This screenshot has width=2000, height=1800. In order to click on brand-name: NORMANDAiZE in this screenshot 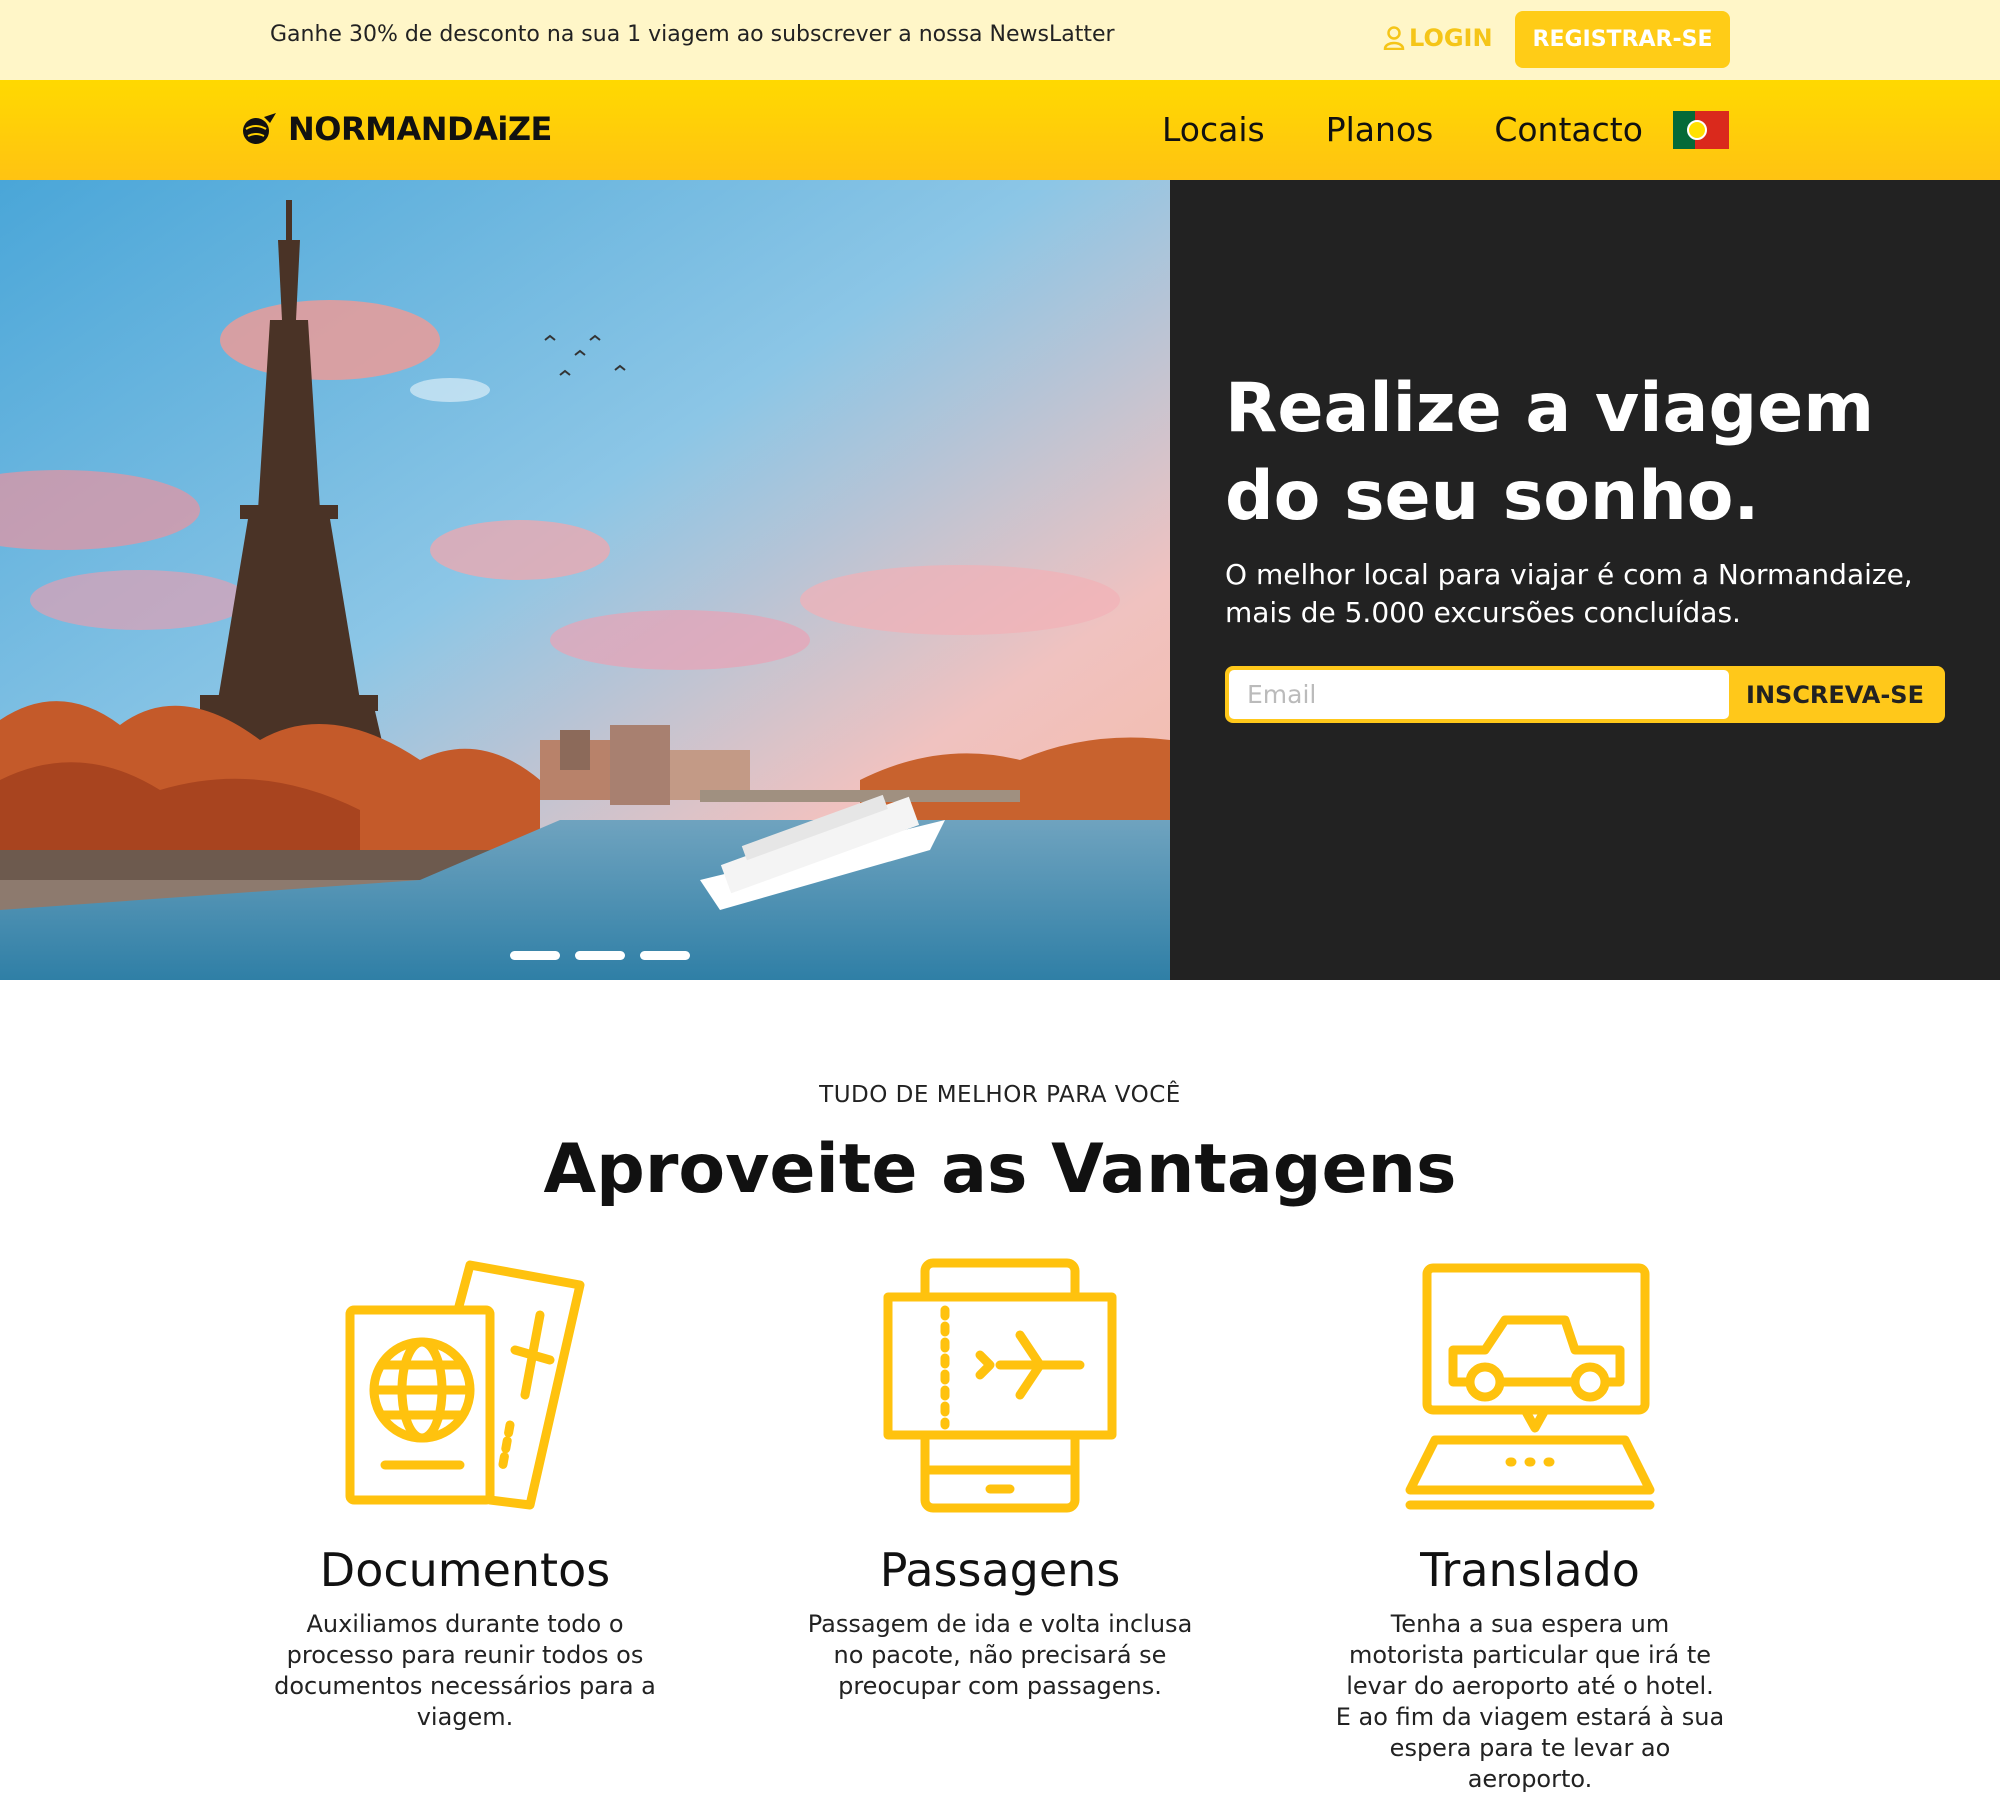, I will do `click(420, 129)`.